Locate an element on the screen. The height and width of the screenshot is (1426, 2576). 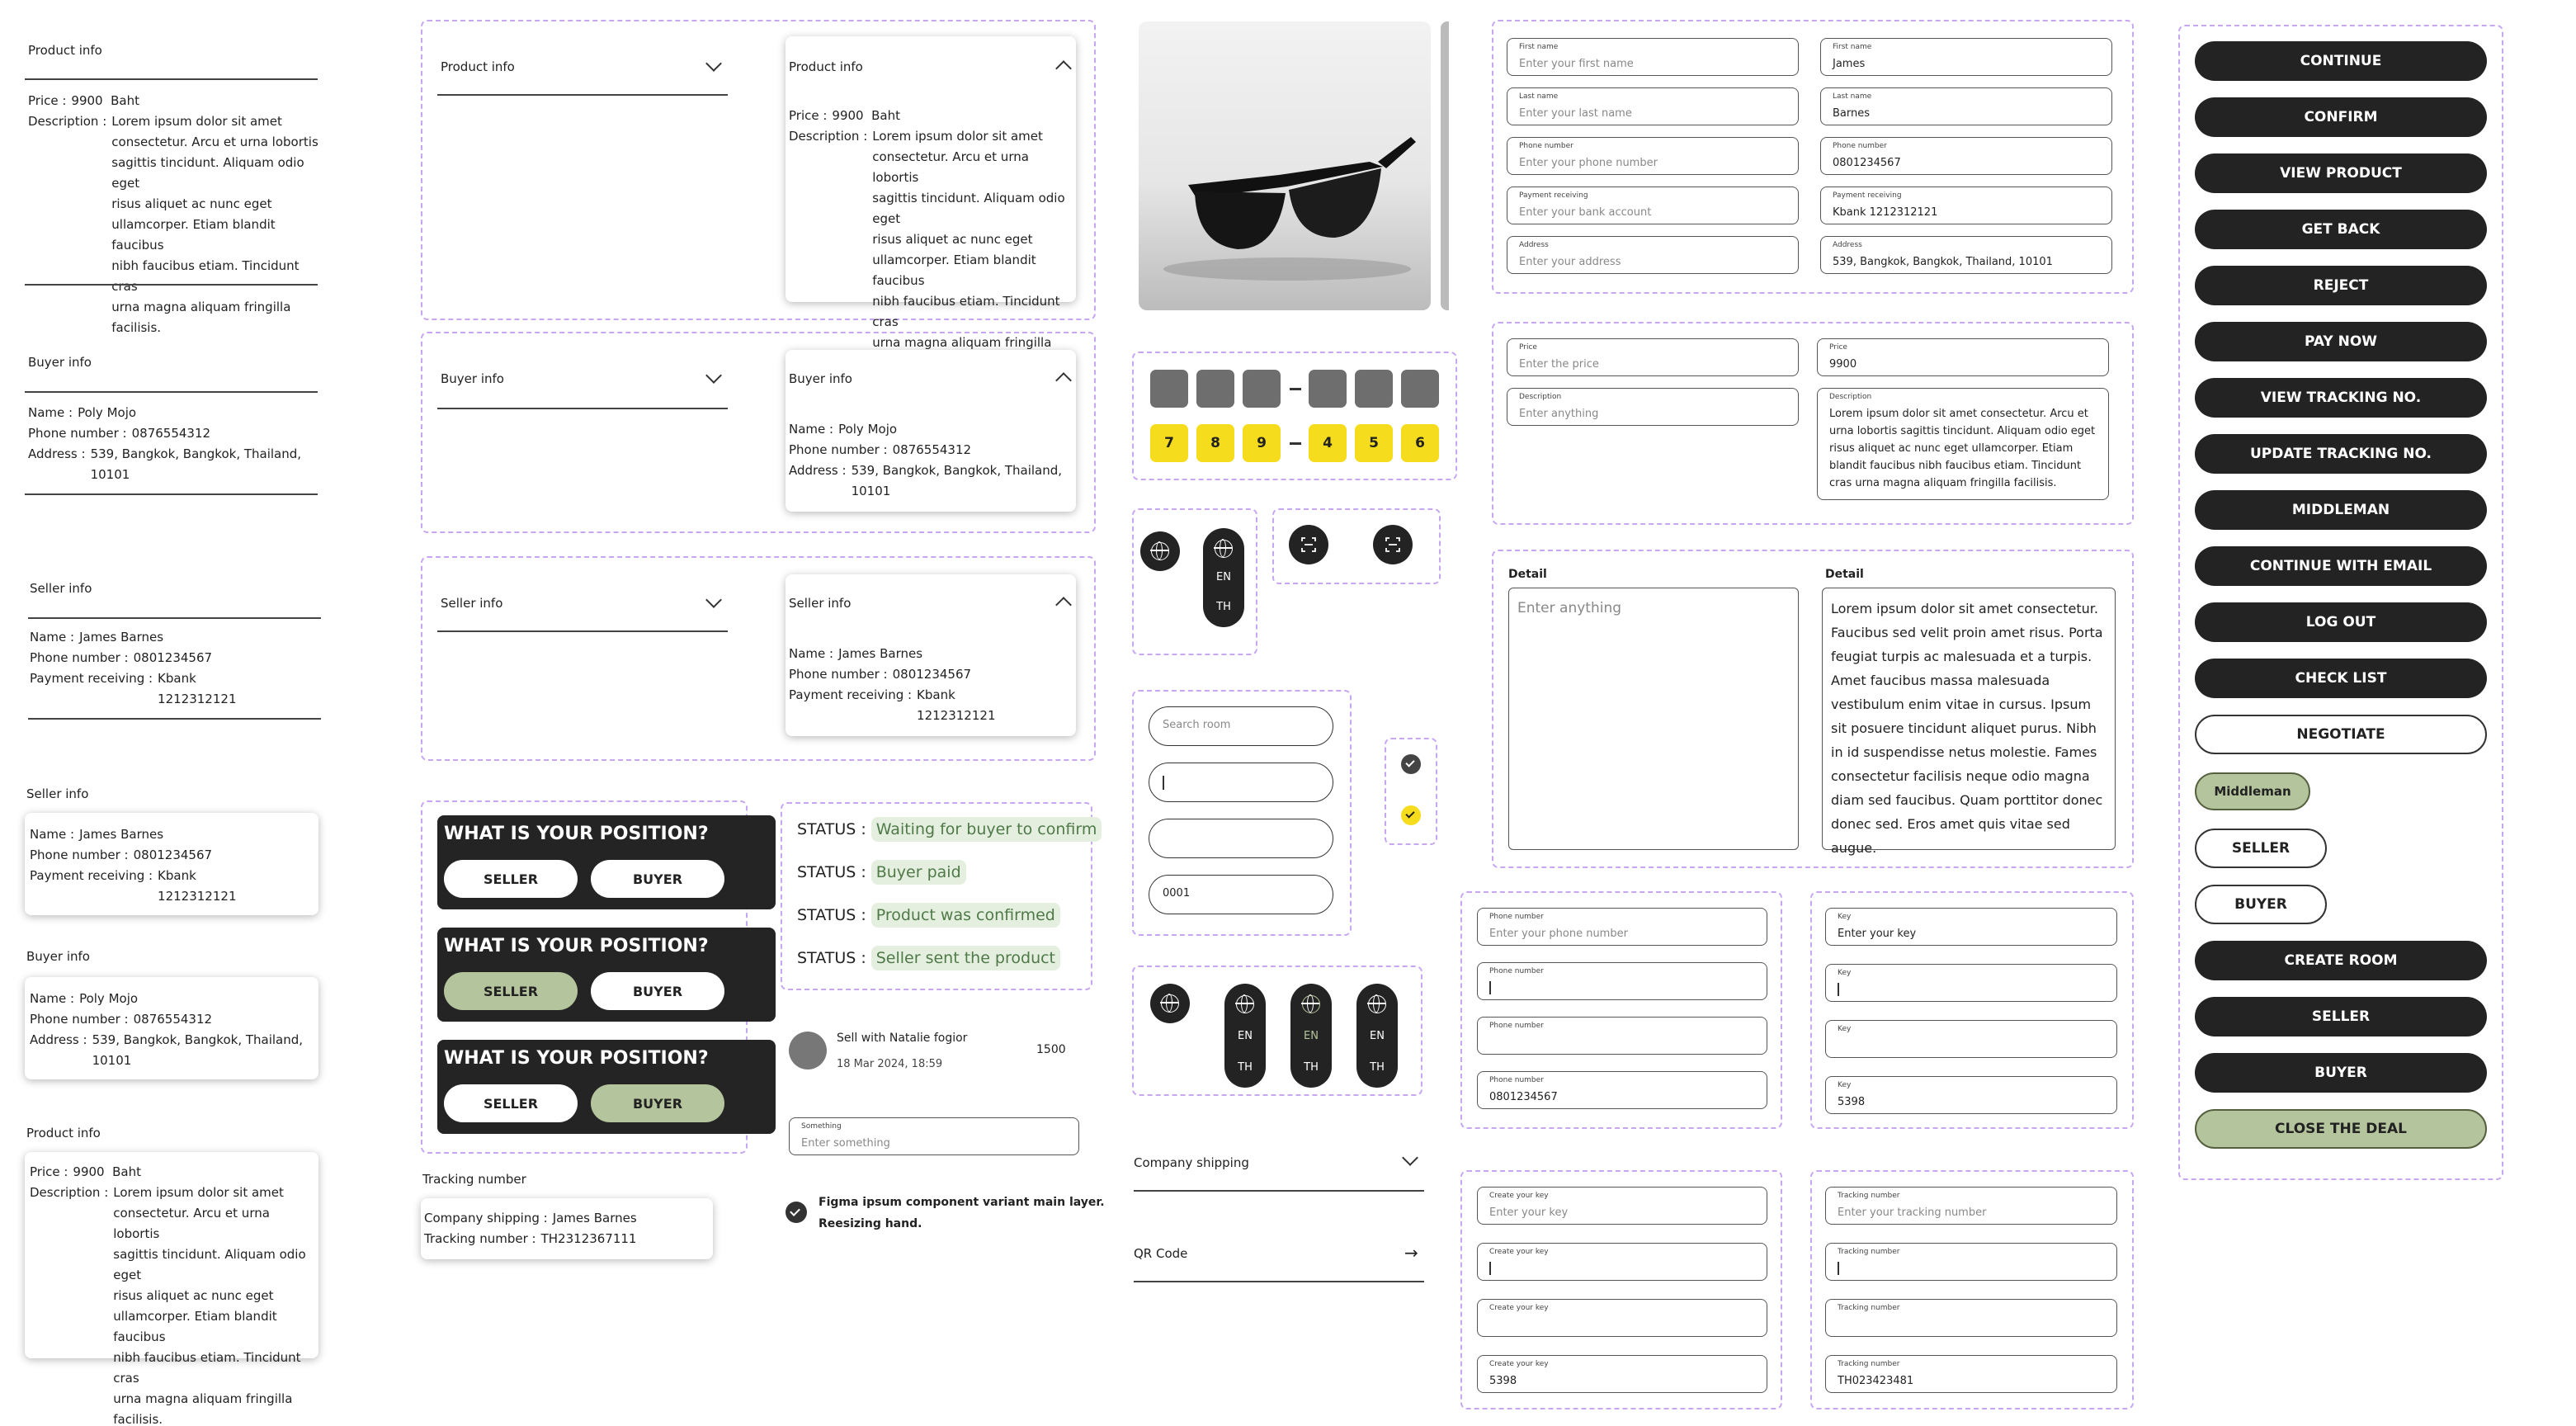
seller-primary-button: SELLER is located at coordinates (2341, 1016).